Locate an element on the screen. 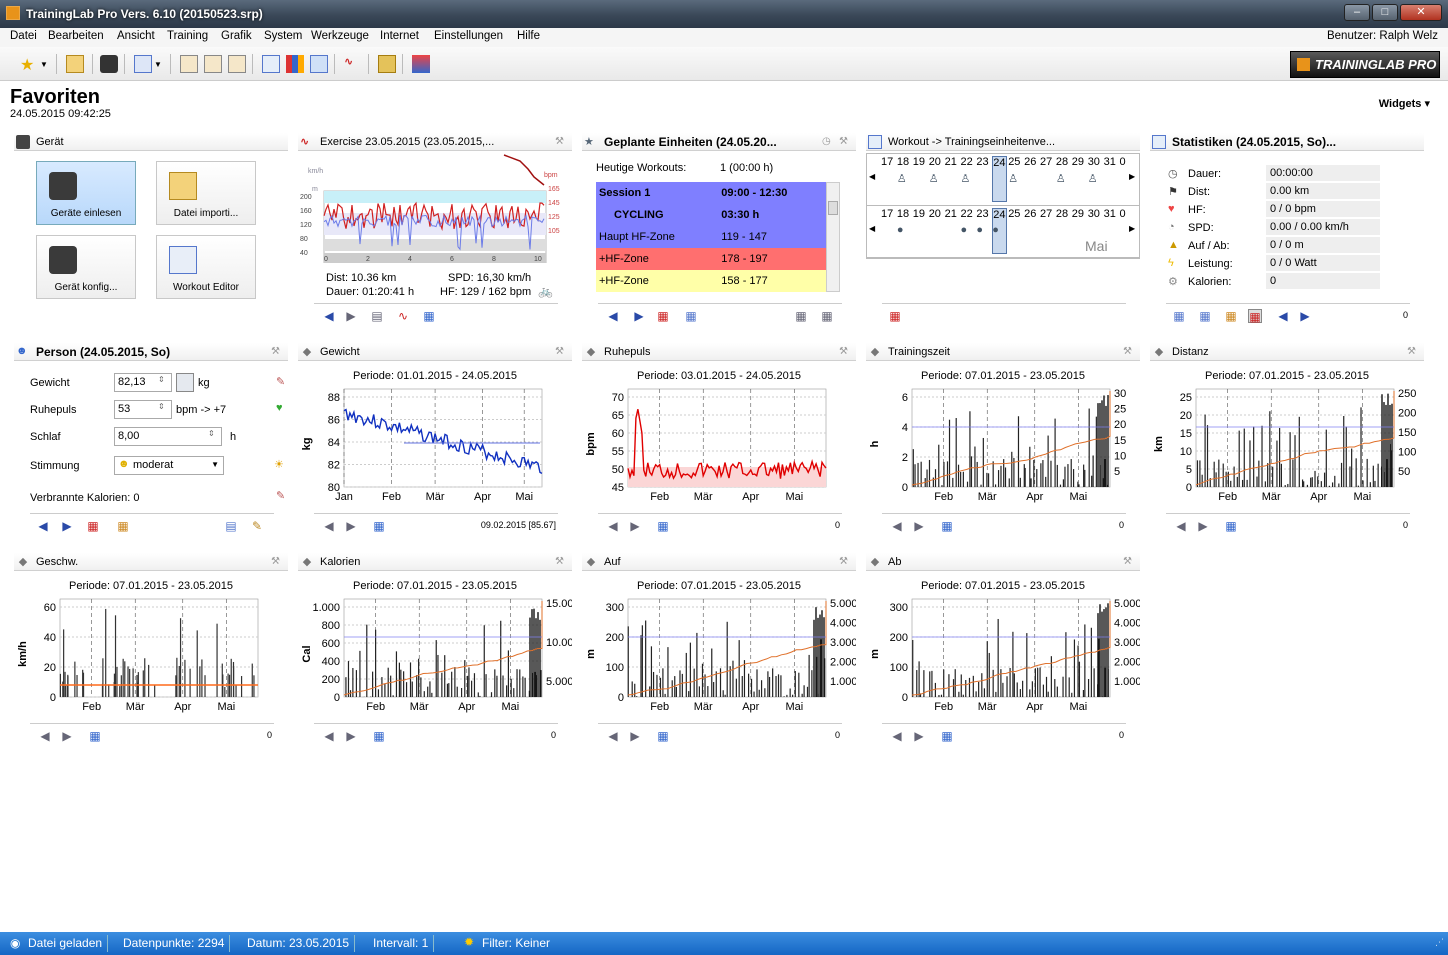  widgets-menu-button: Widgets ▾ is located at coordinates (1404, 103).